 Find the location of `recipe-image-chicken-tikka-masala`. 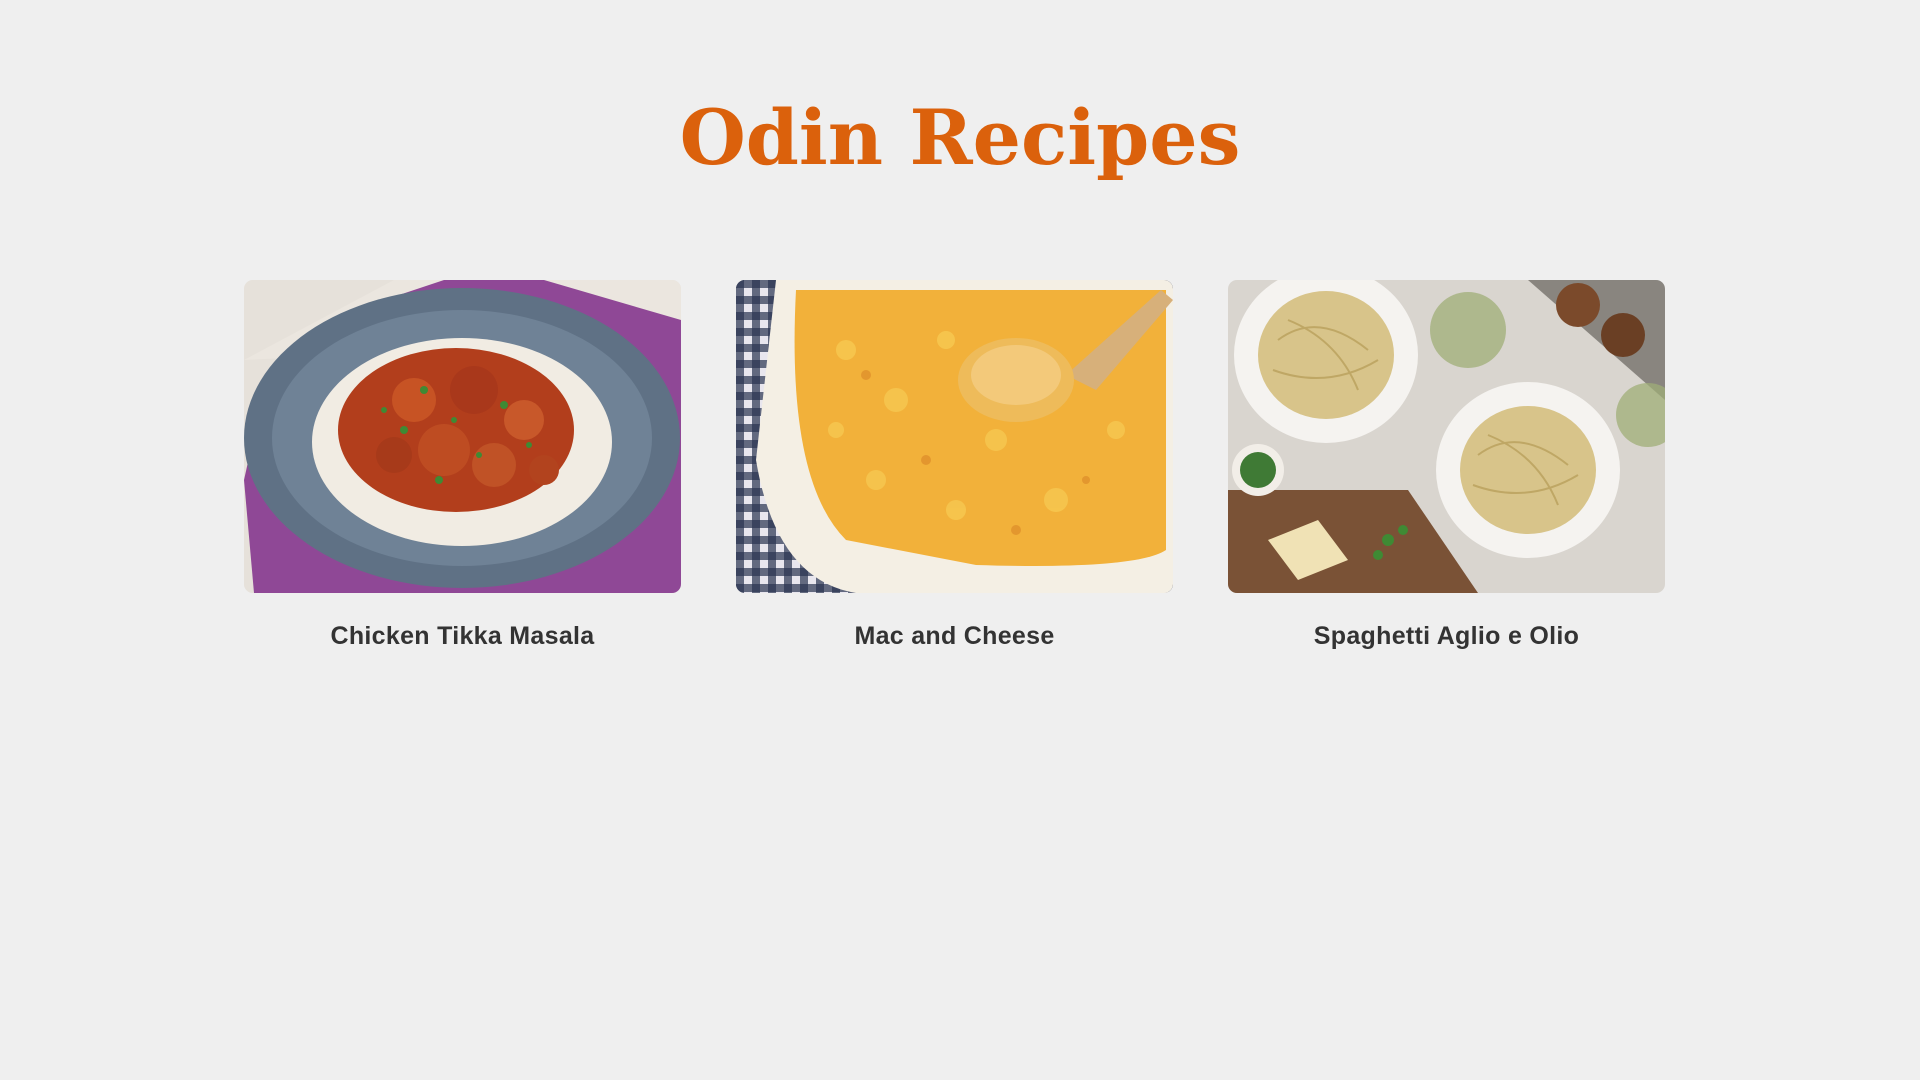

recipe-image-chicken-tikka-masala is located at coordinates (462, 436).